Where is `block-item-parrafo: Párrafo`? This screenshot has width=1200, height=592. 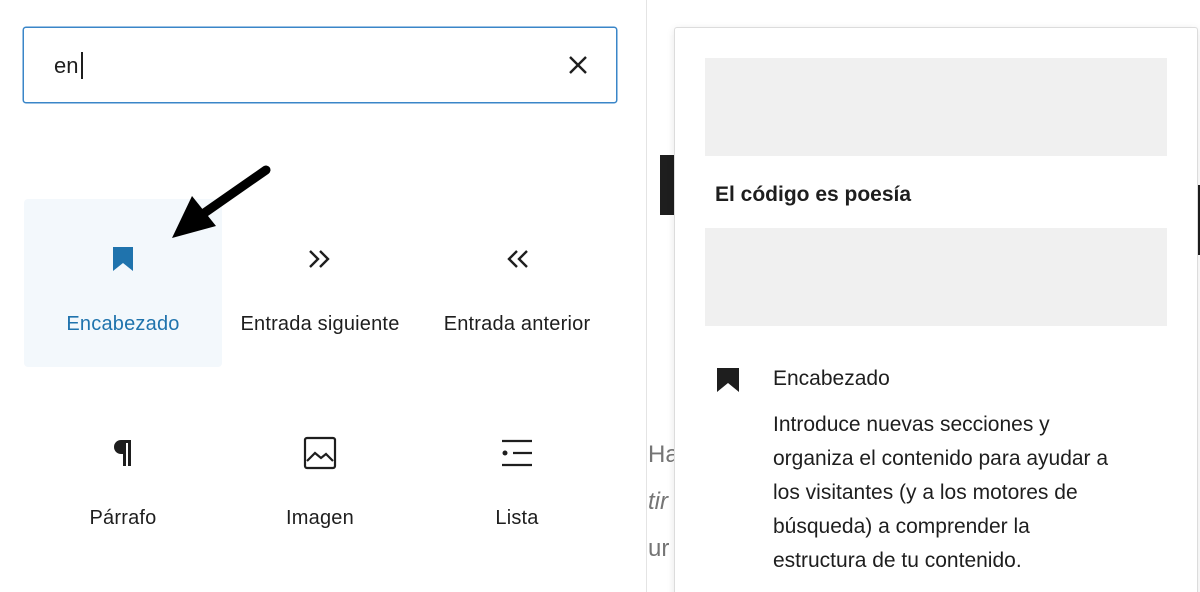
block-item-parrafo: Párrafo is located at coordinates (123, 477).